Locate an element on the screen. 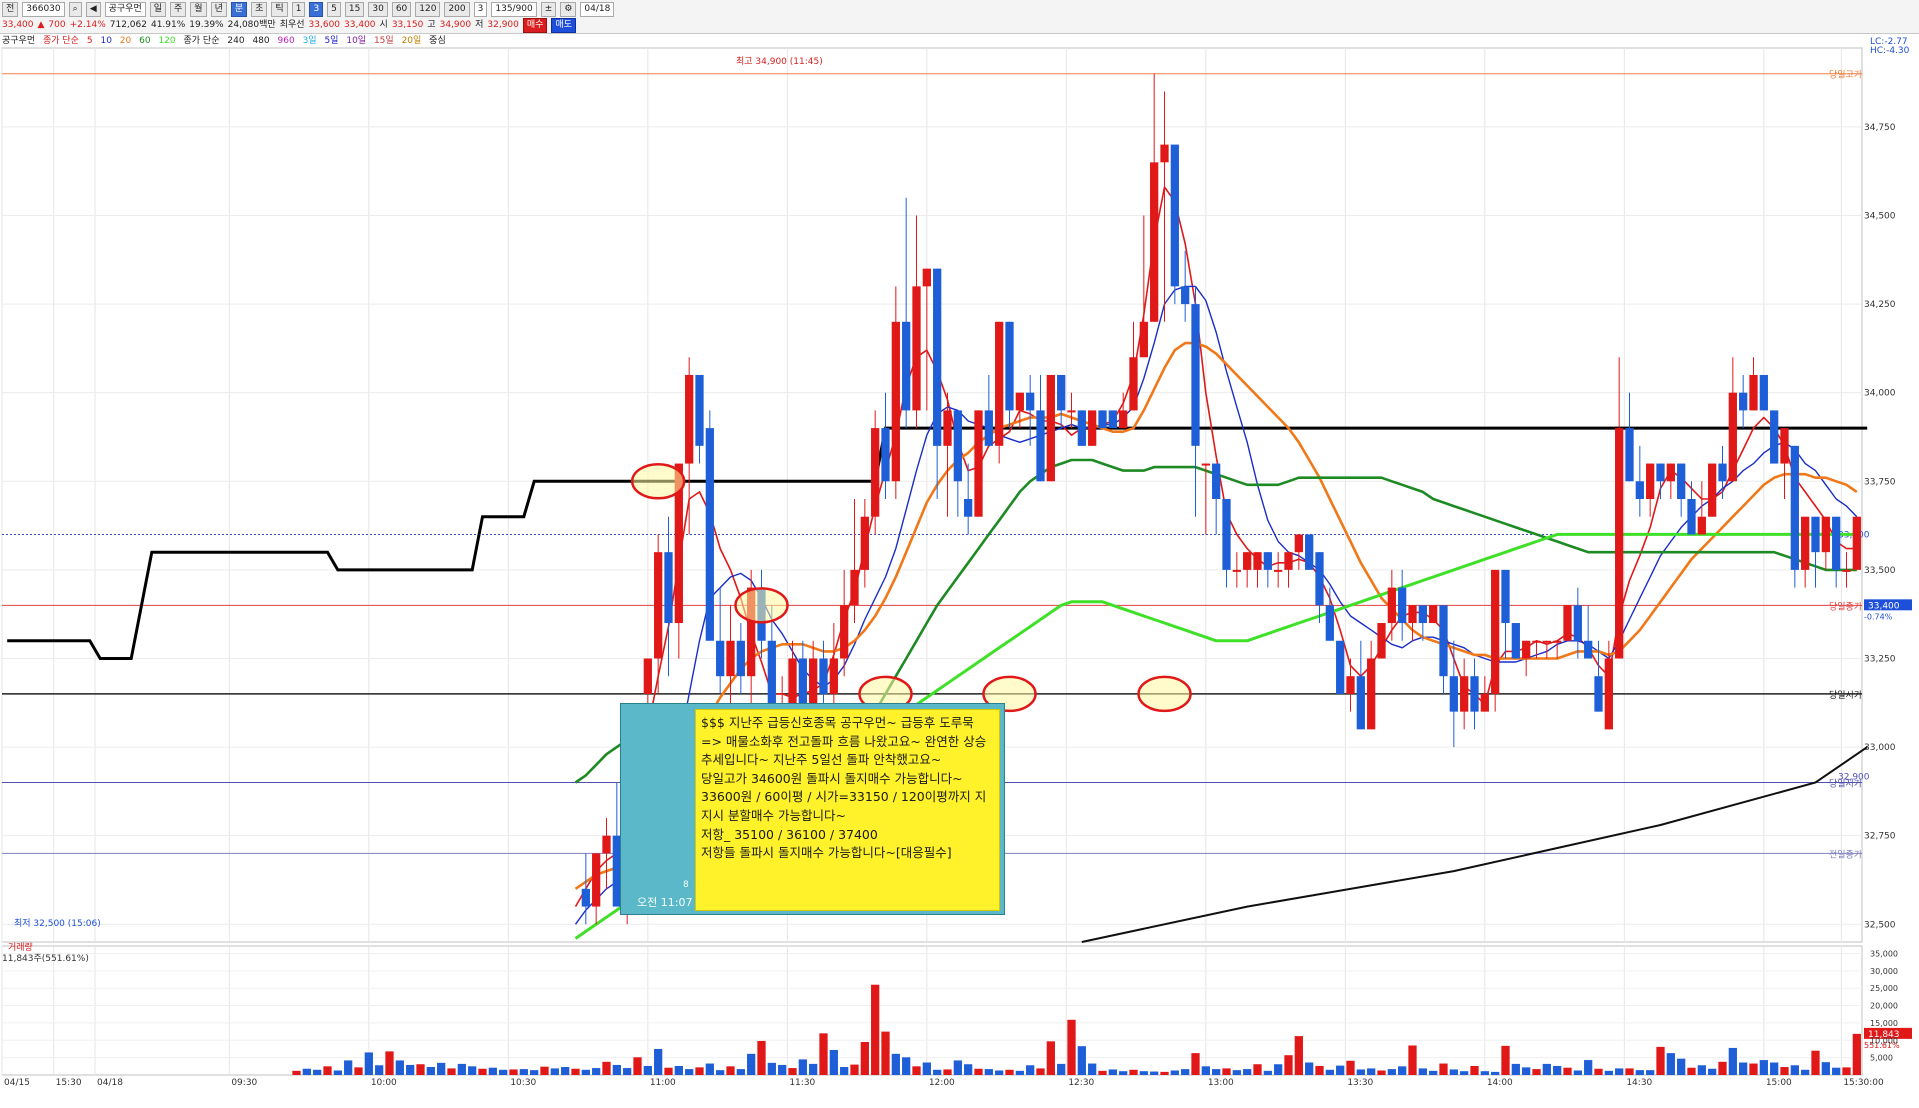 Image resolution: width=1919 pixels, height=1108 pixels. low-marker-label: 최저 32,500 (15:06) is located at coordinates (57, 923).